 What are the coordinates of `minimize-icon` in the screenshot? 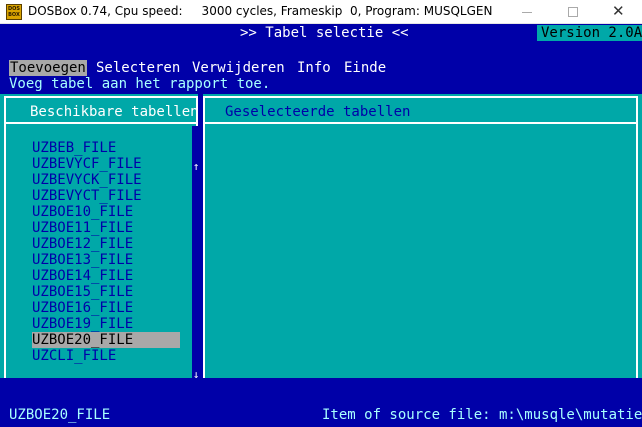 It's located at (527, 12).